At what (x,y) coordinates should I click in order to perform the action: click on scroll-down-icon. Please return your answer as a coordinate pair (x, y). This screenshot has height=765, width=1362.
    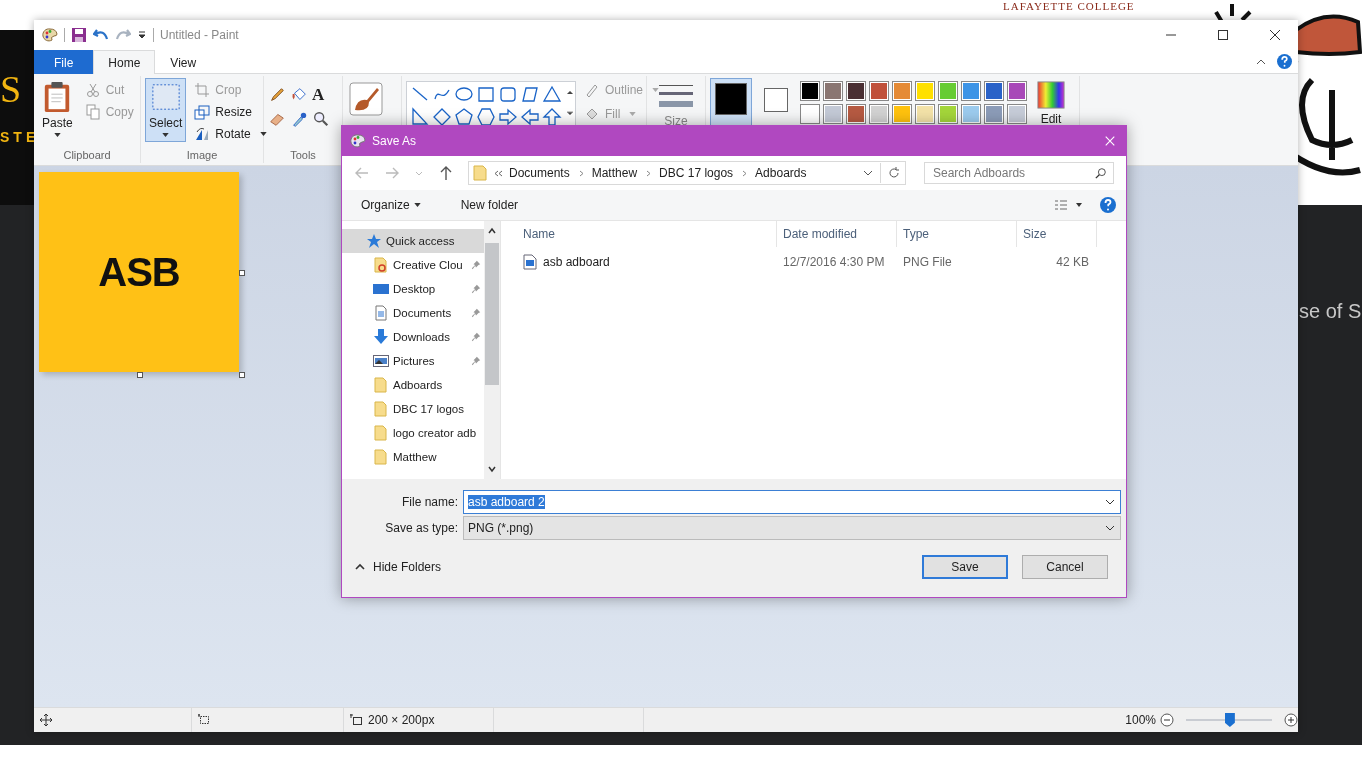
    Looking at the image, I should click on (492, 469).